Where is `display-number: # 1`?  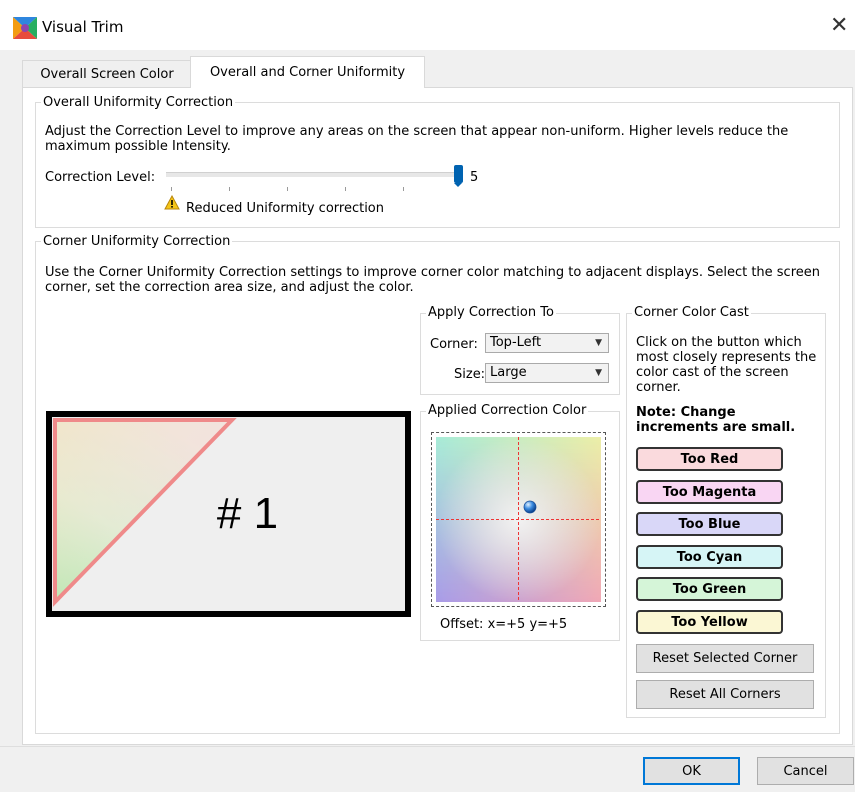
display-number: # 1 is located at coordinates (247, 513).